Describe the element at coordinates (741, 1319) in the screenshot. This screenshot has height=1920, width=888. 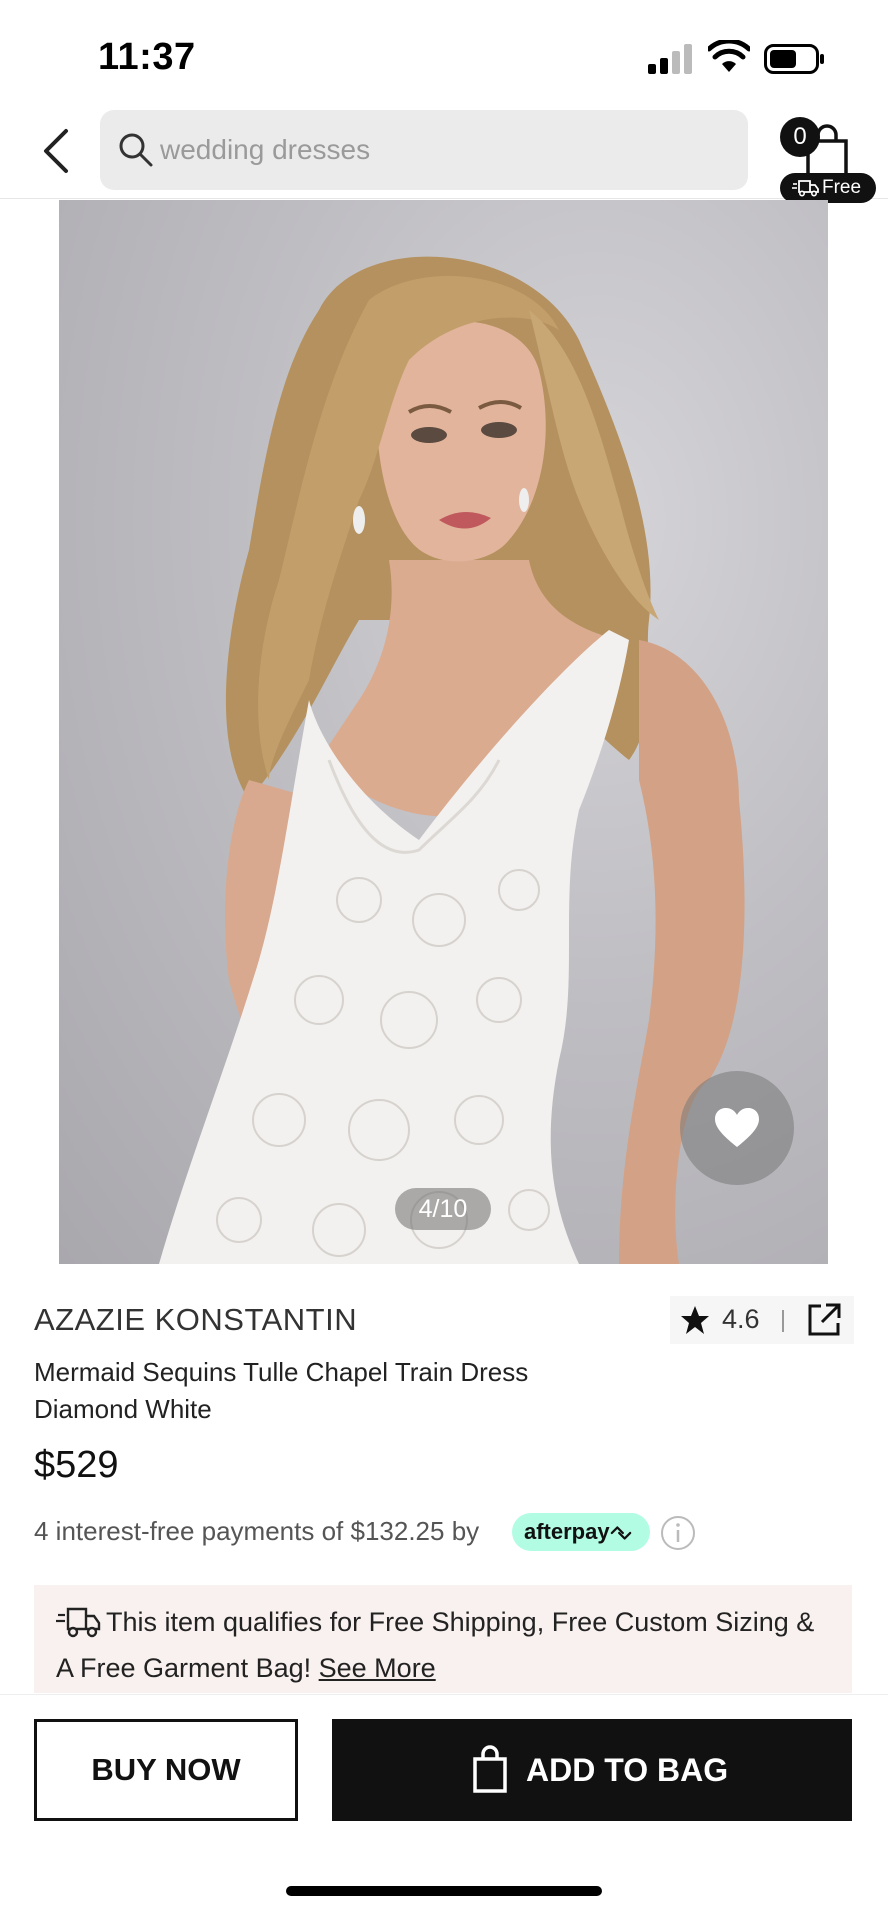
I see `rating-value: 4.6` at that location.